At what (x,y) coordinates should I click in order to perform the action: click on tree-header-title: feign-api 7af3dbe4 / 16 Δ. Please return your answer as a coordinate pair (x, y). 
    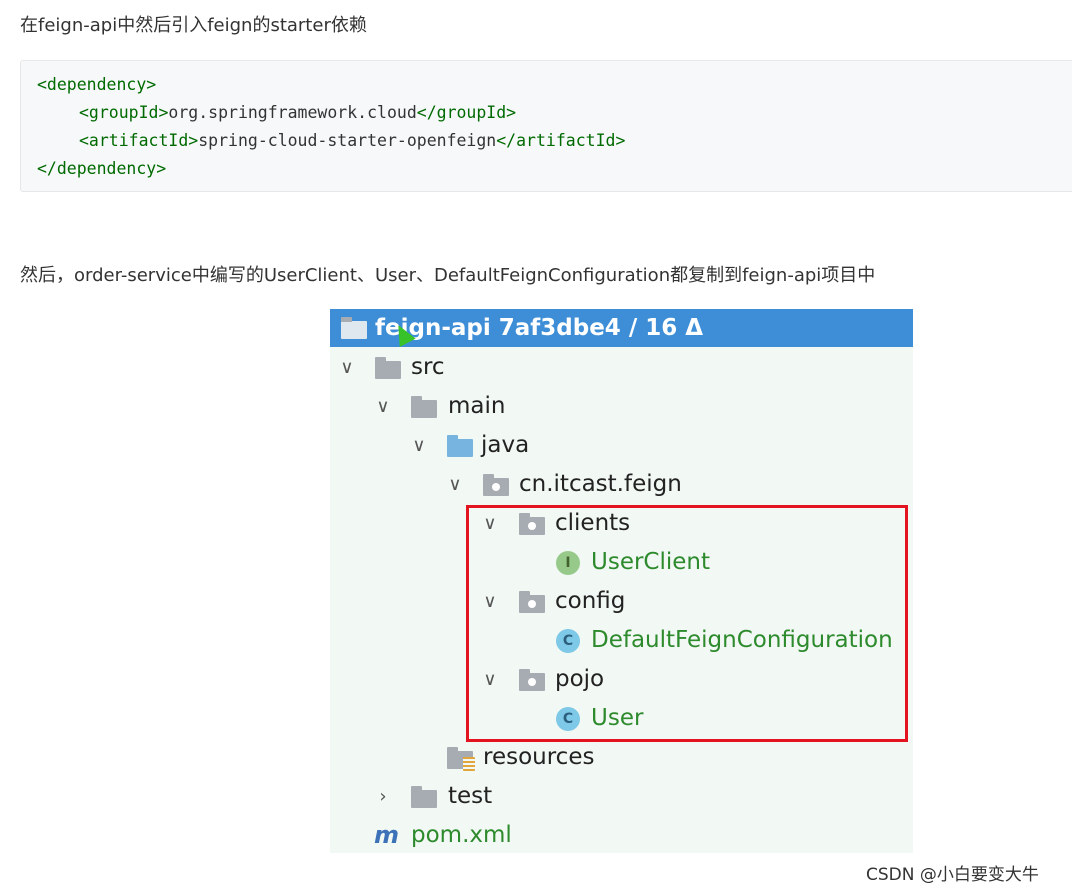
    Looking at the image, I should click on (539, 328).